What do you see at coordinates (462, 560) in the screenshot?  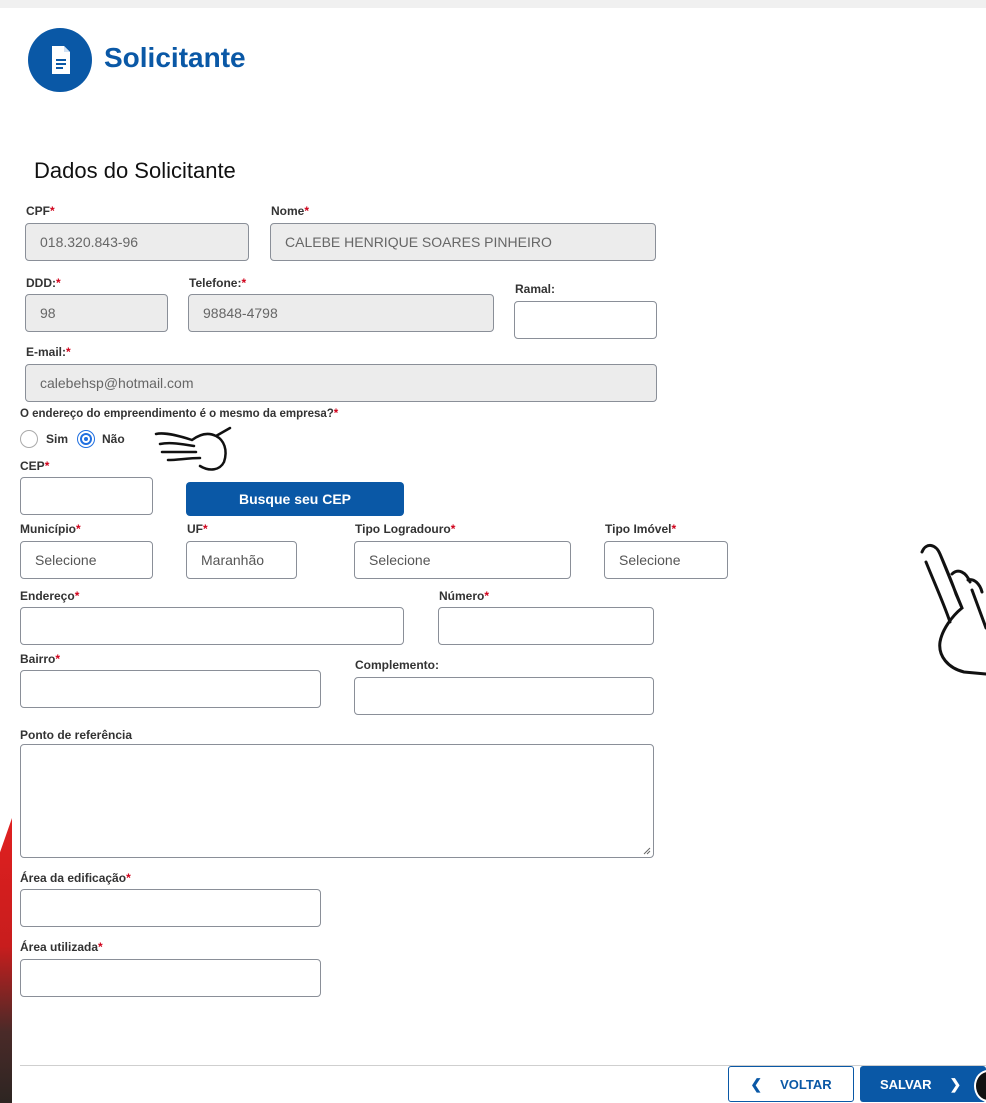 I see `tipo-logradouro-select: Selecione` at bounding box center [462, 560].